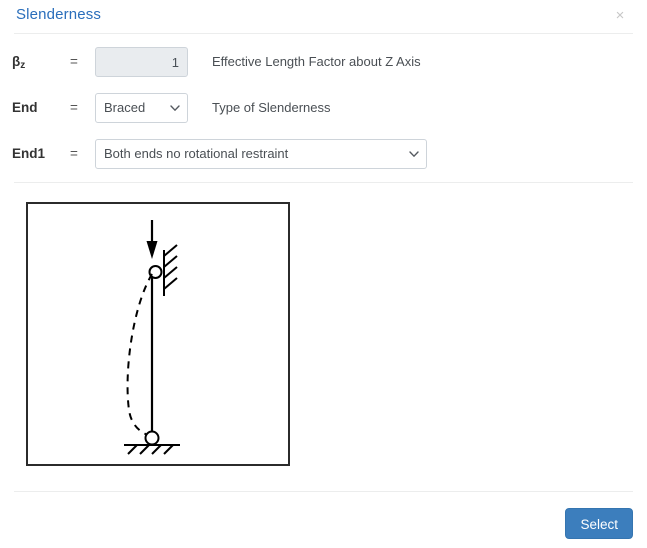  What do you see at coordinates (271, 107) in the screenshot?
I see `end-hint: Type of Slenderness` at bounding box center [271, 107].